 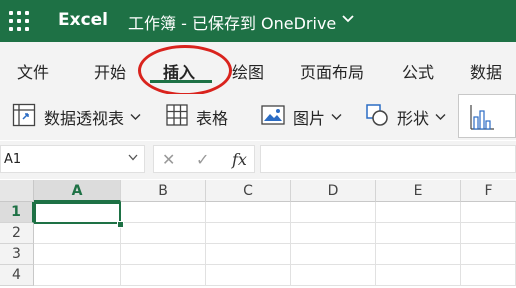 What do you see at coordinates (163, 191) in the screenshot?
I see `column-header: B` at bounding box center [163, 191].